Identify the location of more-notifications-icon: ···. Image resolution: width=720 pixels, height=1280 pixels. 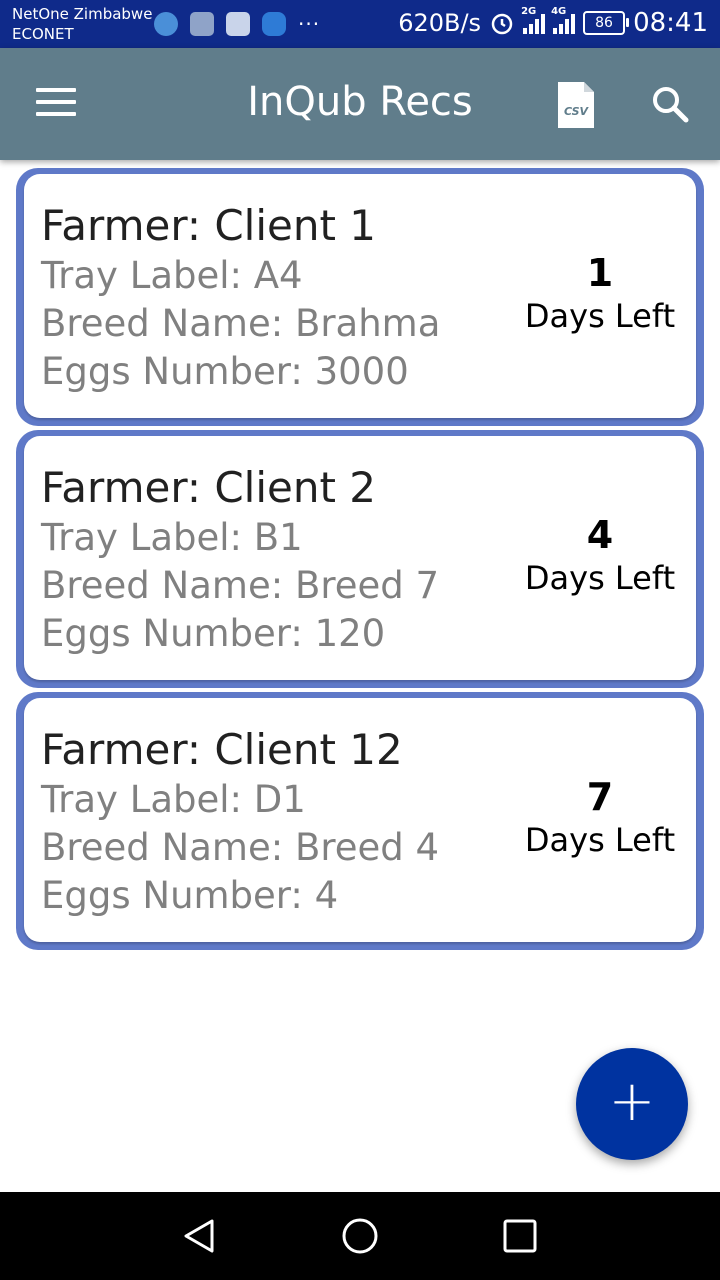
(309, 24).